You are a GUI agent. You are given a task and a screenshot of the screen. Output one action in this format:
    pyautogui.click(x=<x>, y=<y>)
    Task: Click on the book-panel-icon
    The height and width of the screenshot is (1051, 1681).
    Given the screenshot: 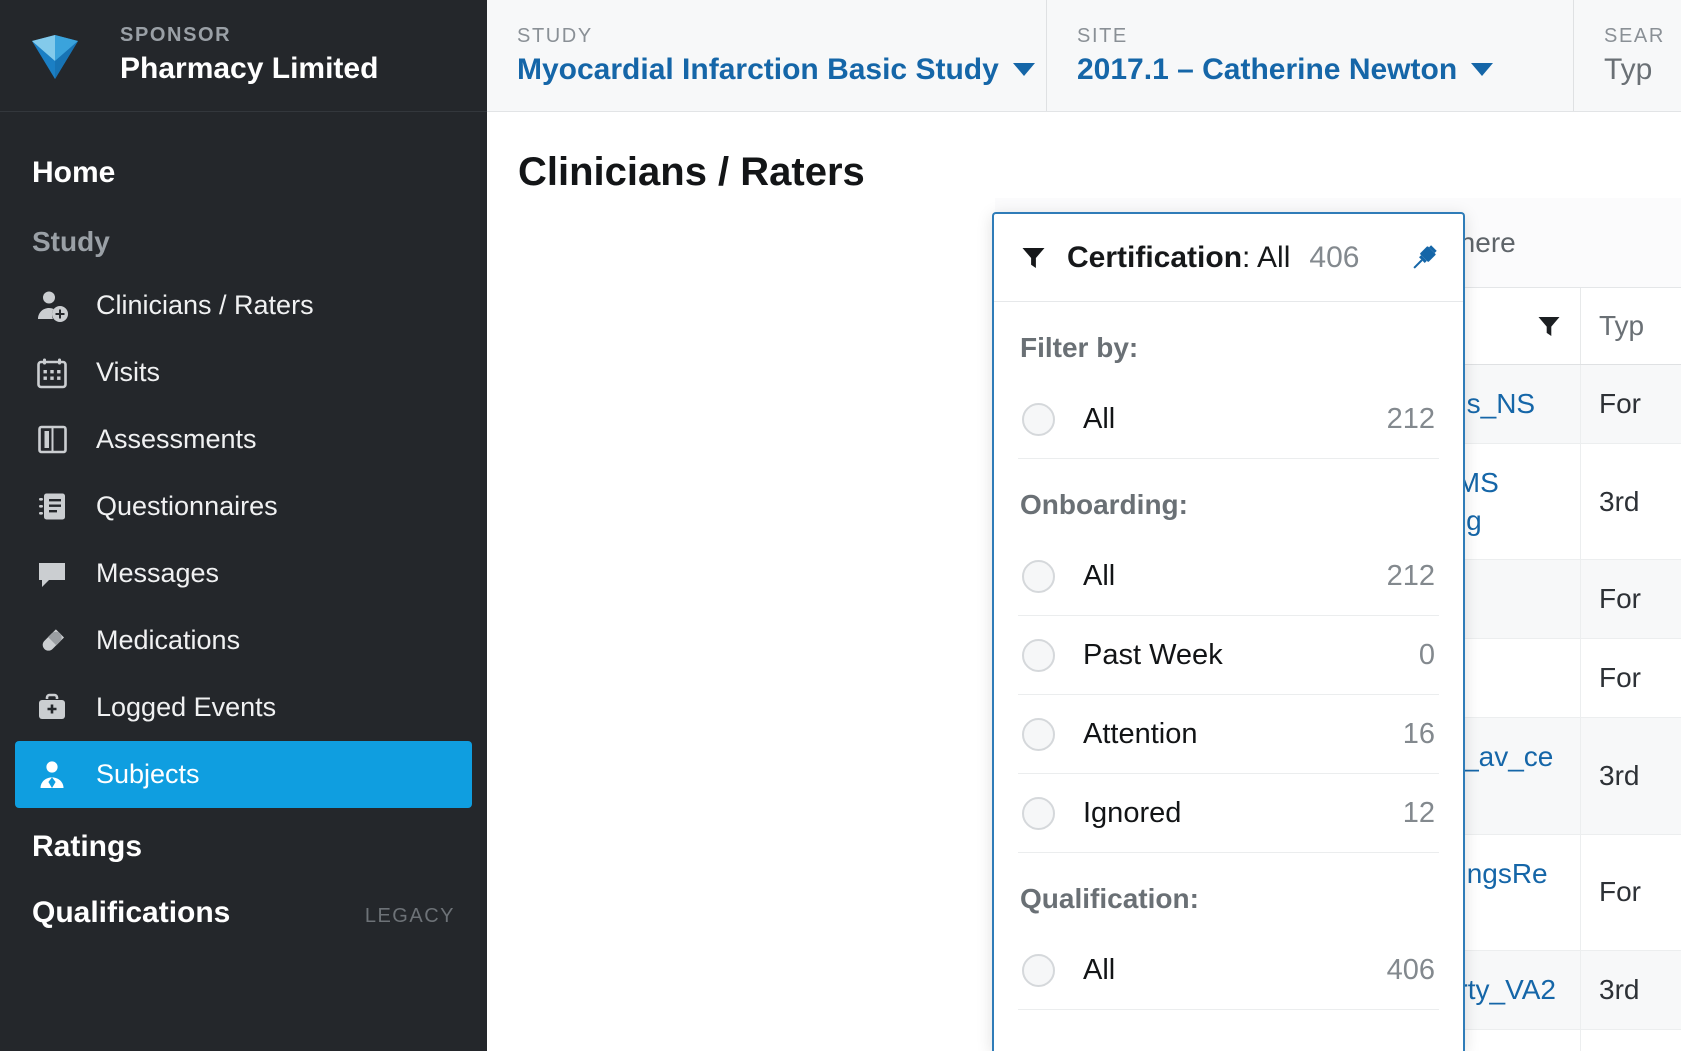 What is the action you would take?
    pyautogui.click(x=52, y=440)
    